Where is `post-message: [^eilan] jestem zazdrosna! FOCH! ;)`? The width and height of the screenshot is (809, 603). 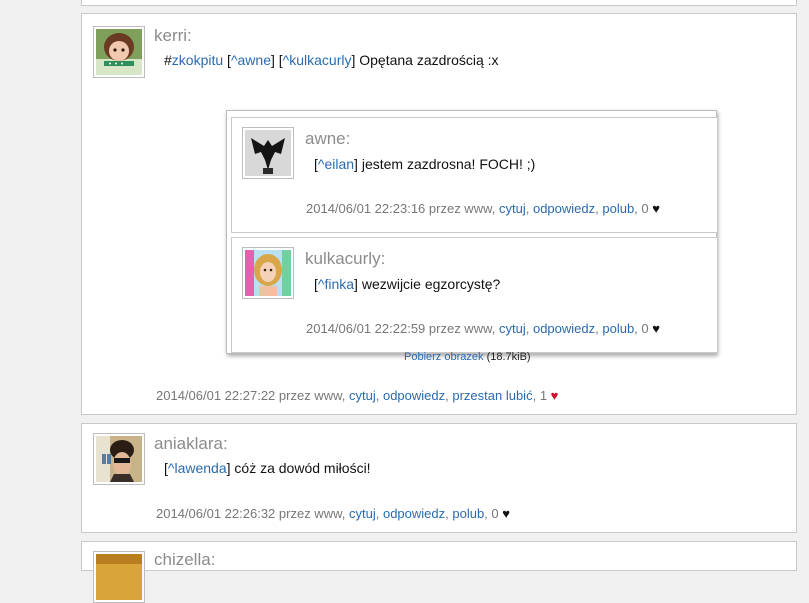
post-message: [^eilan] jestem zazdrosna! FOCH! ;) is located at coordinates (425, 164).